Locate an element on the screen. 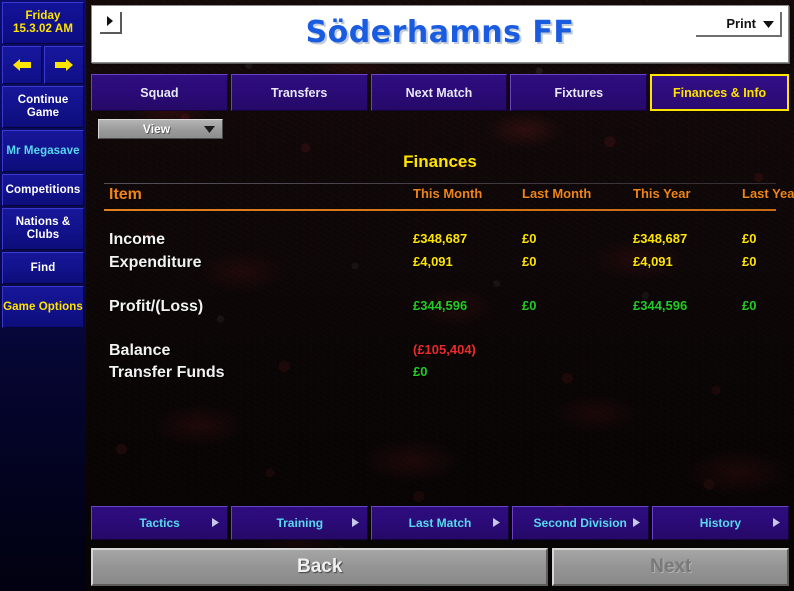 The height and width of the screenshot is (591, 794). cell-income-last-year: £0 is located at coordinates (749, 238).